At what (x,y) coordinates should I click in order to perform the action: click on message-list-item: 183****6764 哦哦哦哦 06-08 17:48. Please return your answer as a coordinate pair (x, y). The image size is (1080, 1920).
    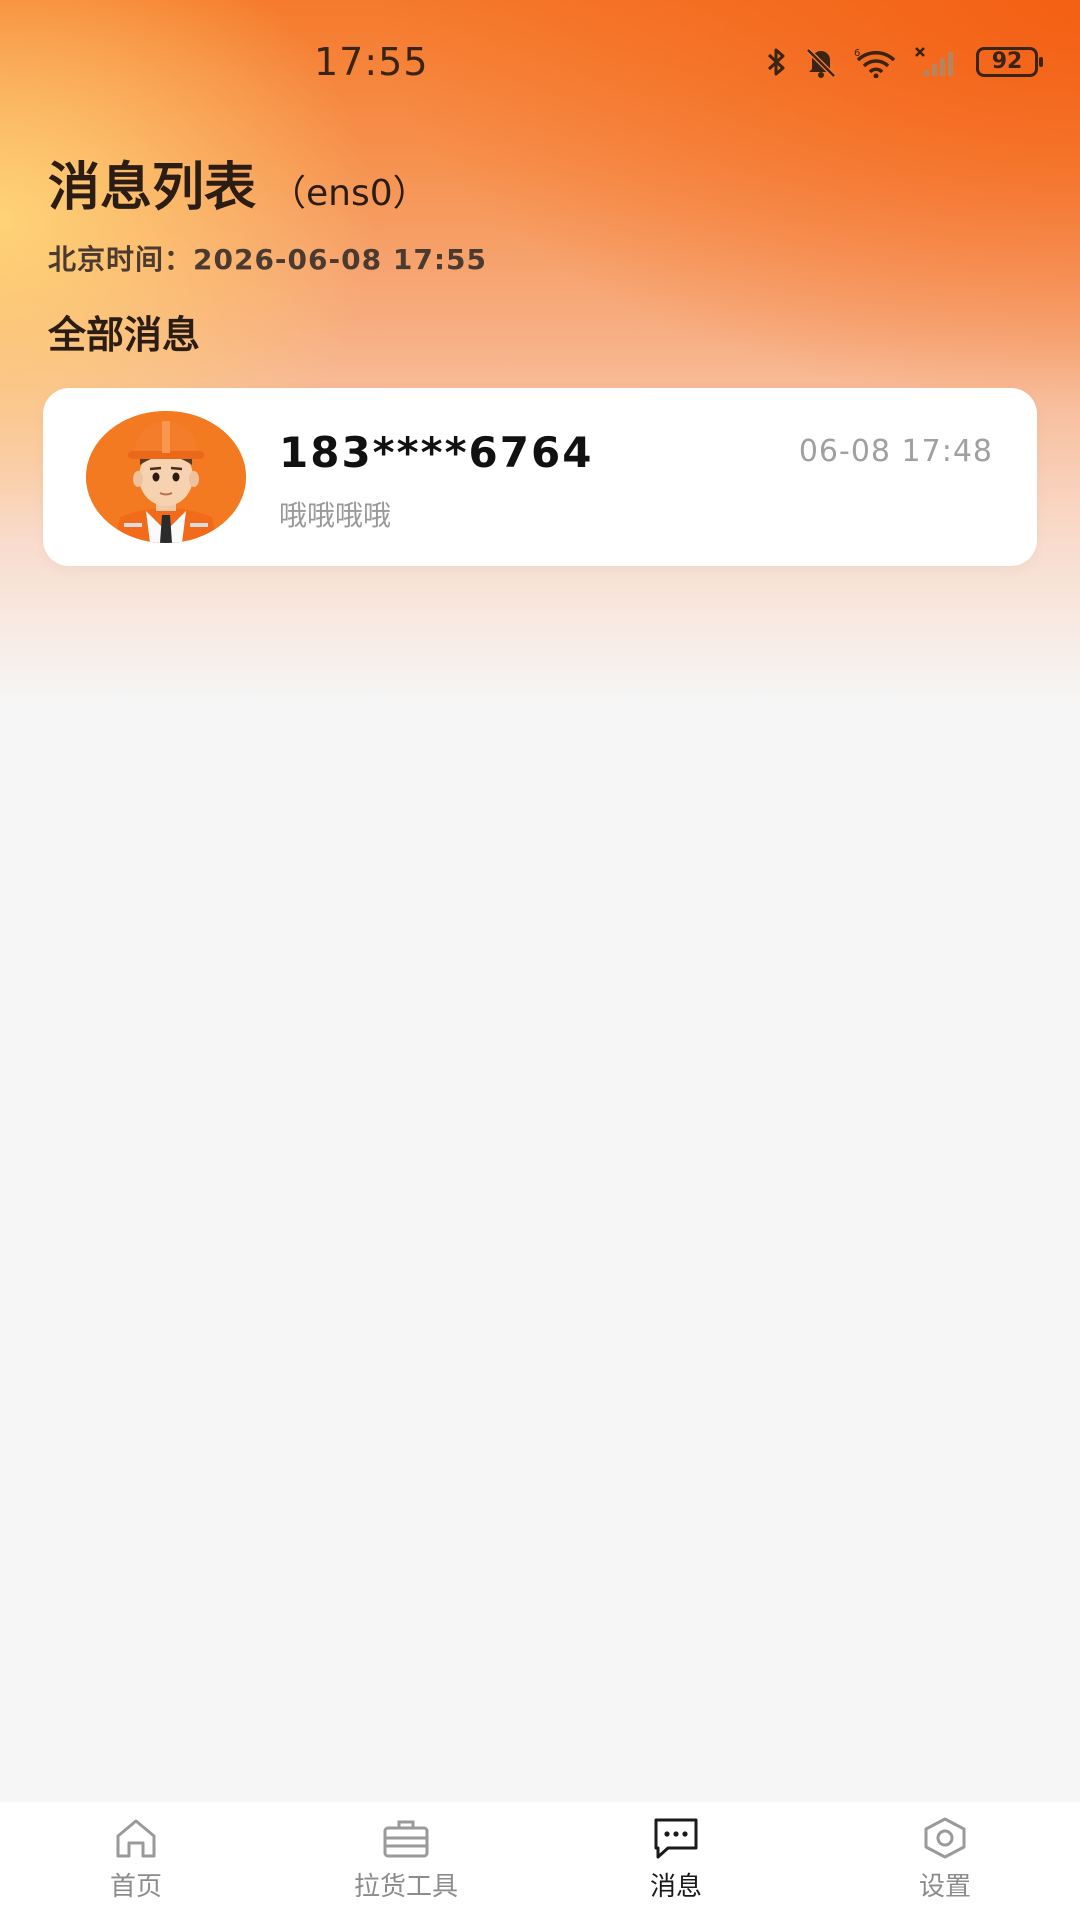
    Looking at the image, I should click on (540, 477).